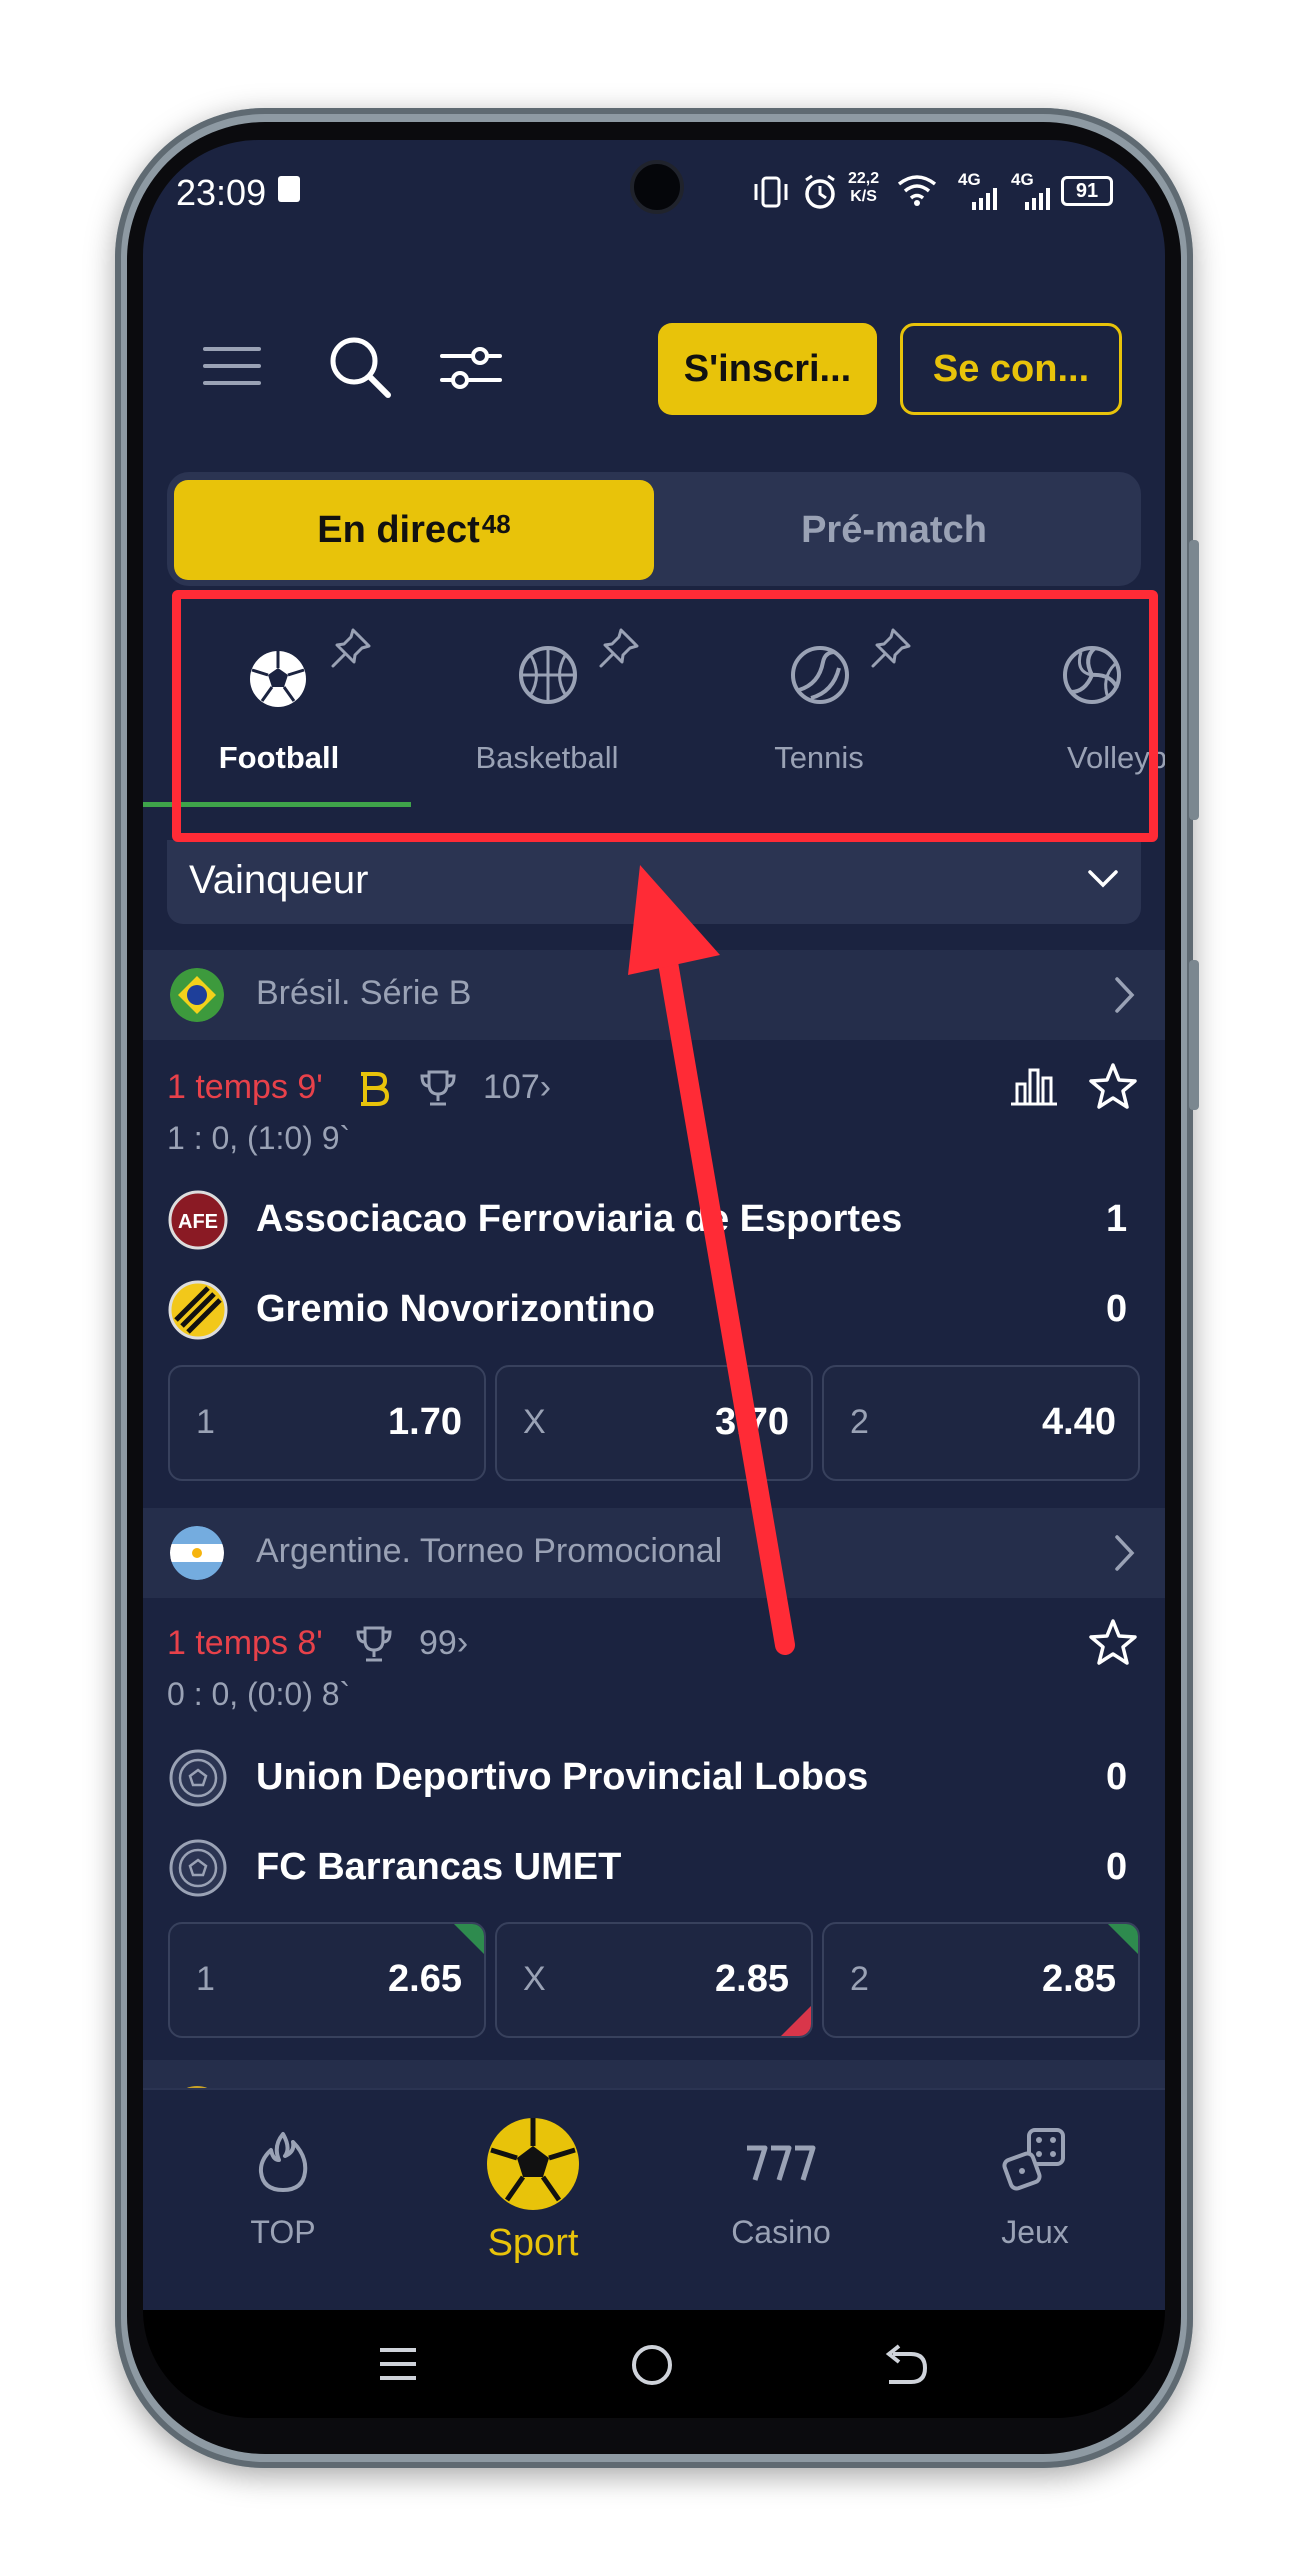 The image size is (1308, 2560). I want to click on nav-label-top: TOP, so click(283, 2232).